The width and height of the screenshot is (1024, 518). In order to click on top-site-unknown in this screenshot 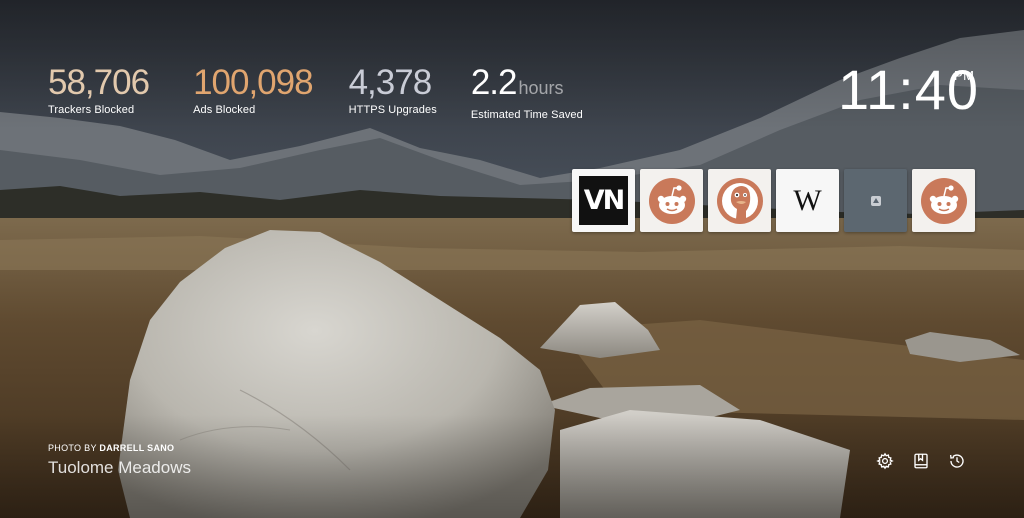, I will do `click(875, 200)`.